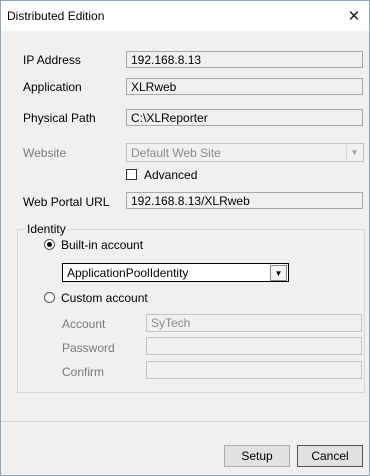 The width and height of the screenshot is (370, 476). Describe the element at coordinates (176, 153) in the screenshot. I see `website-select-value: Default Web Site` at that location.